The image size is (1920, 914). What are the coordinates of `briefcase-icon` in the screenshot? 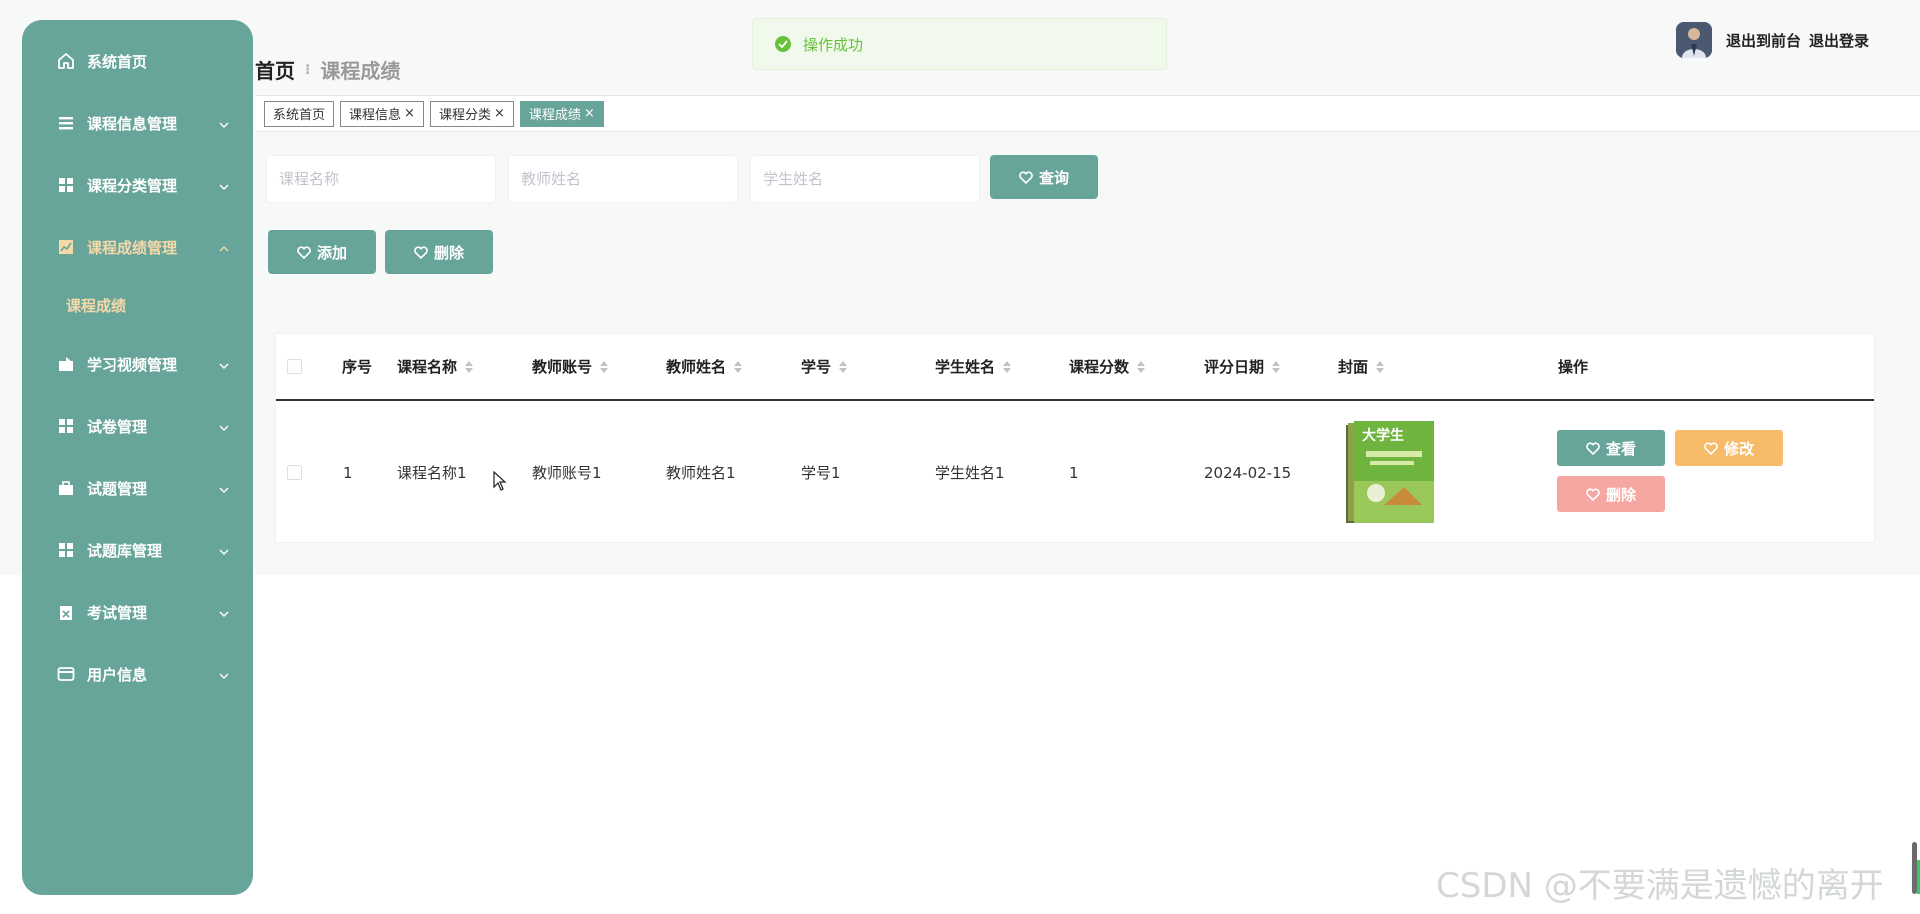 It's located at (66, 488).